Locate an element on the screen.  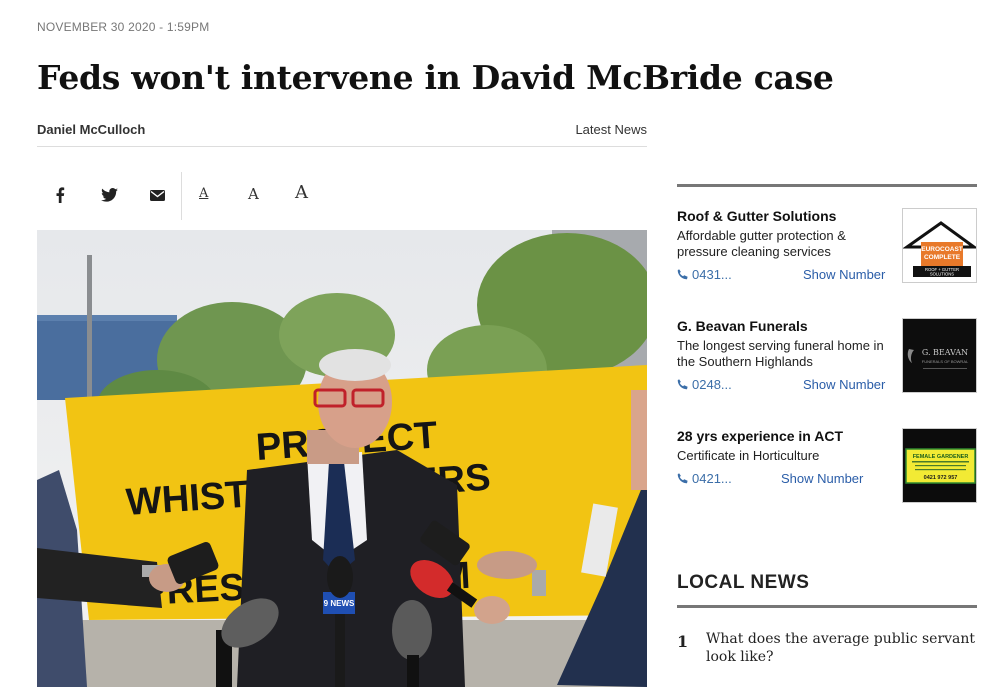
facebook-share-button is located at coordinates (60, 195).